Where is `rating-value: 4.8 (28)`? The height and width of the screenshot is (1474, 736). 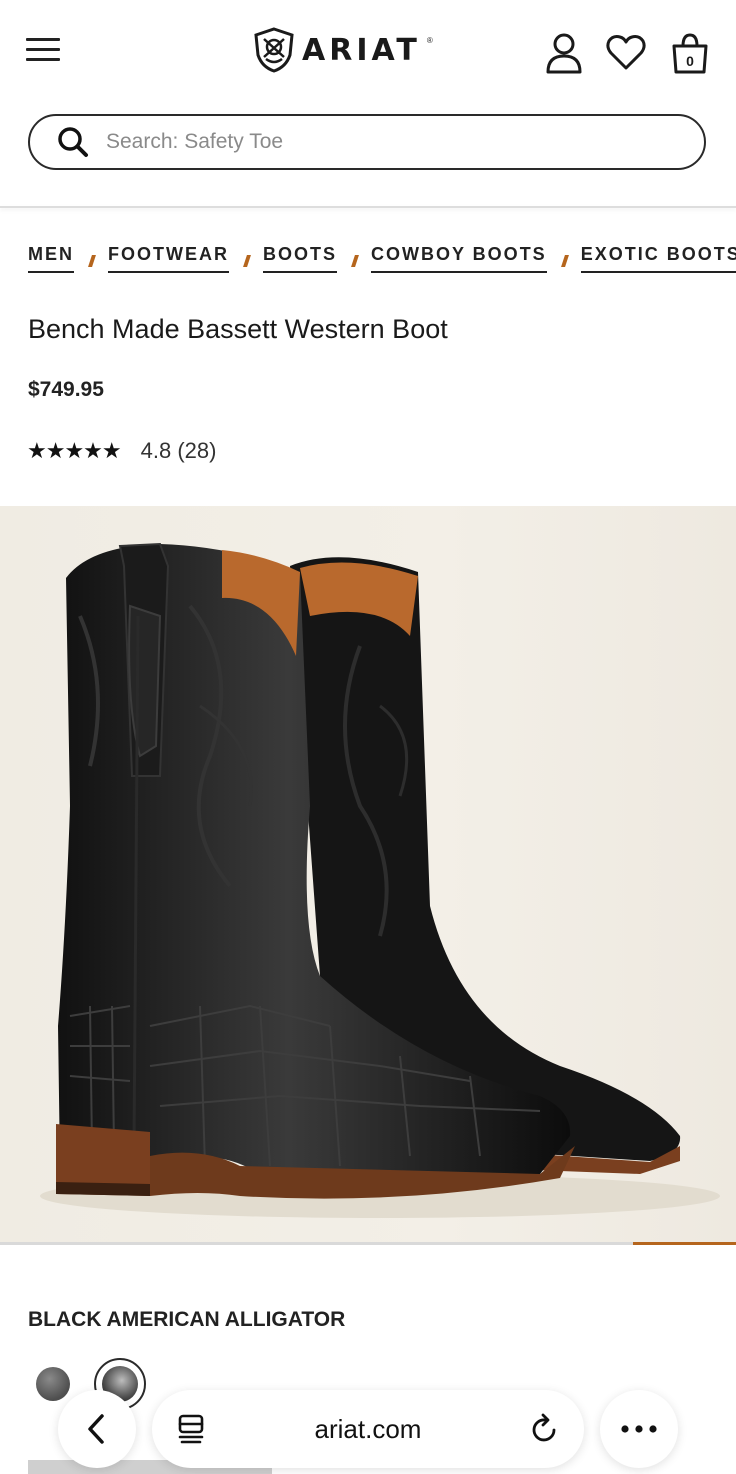 rating-value: 4.8 (28) is located at coordinates (178, 450).